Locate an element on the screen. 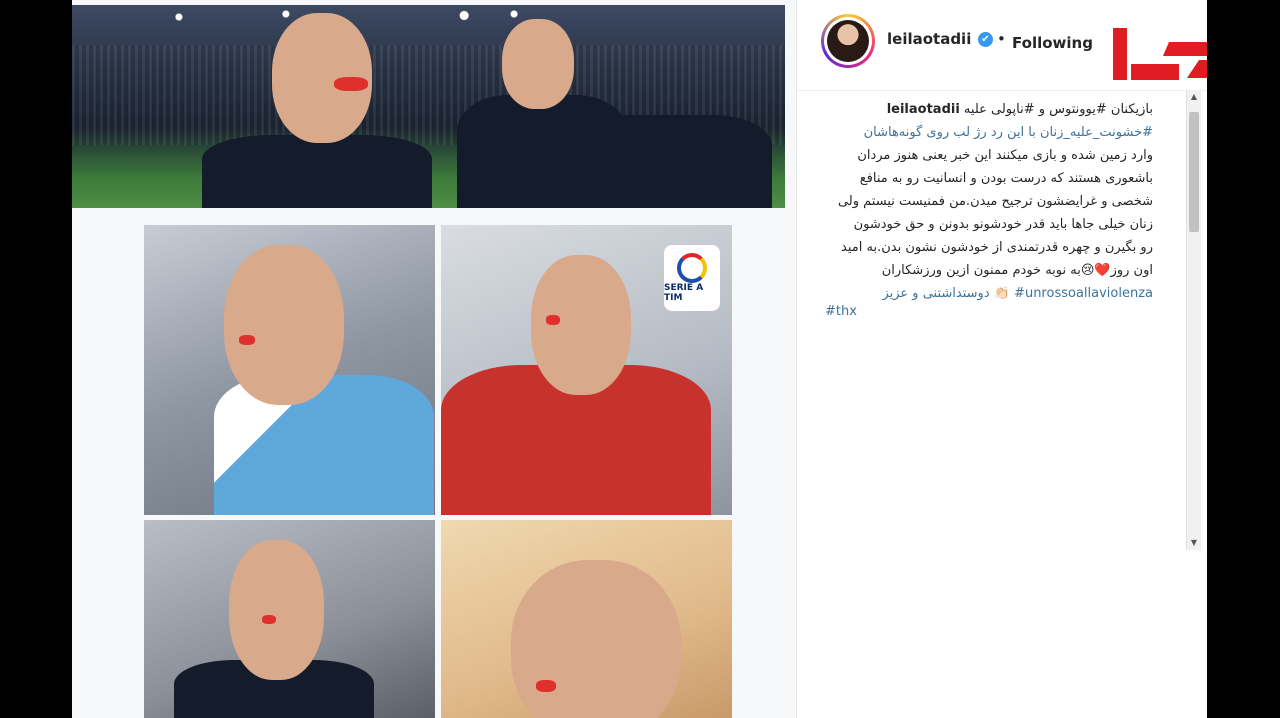 The height and width of the screenshot is (718, 1280). avatar-image is located at coordinates (848, 41).